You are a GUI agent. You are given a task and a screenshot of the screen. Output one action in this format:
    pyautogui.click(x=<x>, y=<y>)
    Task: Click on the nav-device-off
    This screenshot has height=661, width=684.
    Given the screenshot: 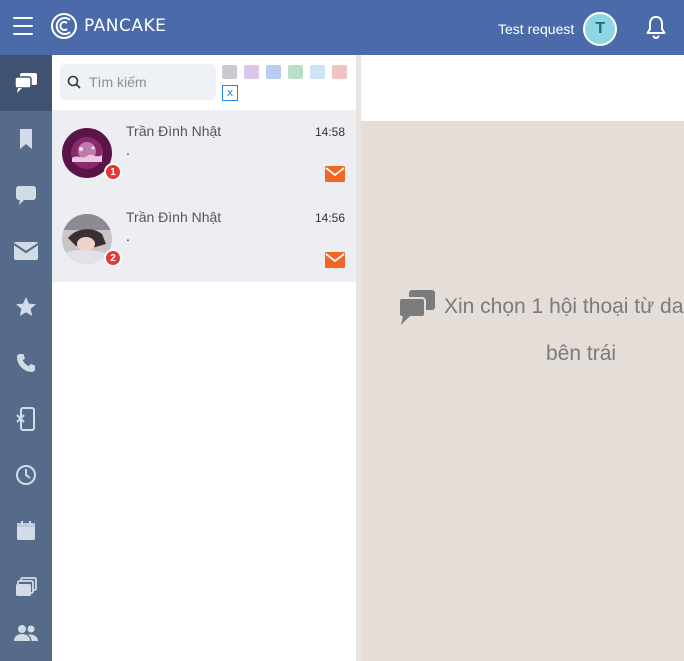 What is the action you would take?
    pyautogui.click(x=26, y=419)
    